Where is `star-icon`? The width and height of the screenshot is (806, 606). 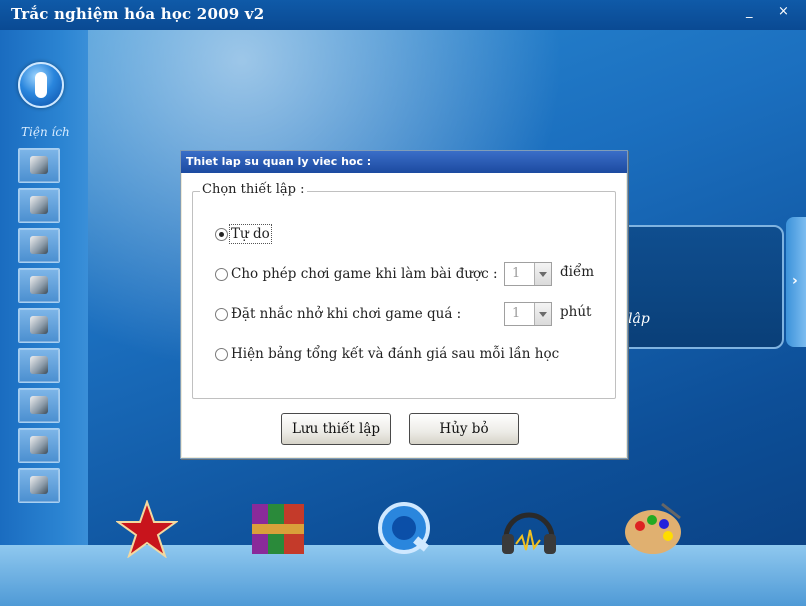
star-icon is located at coordinates (147, 529).